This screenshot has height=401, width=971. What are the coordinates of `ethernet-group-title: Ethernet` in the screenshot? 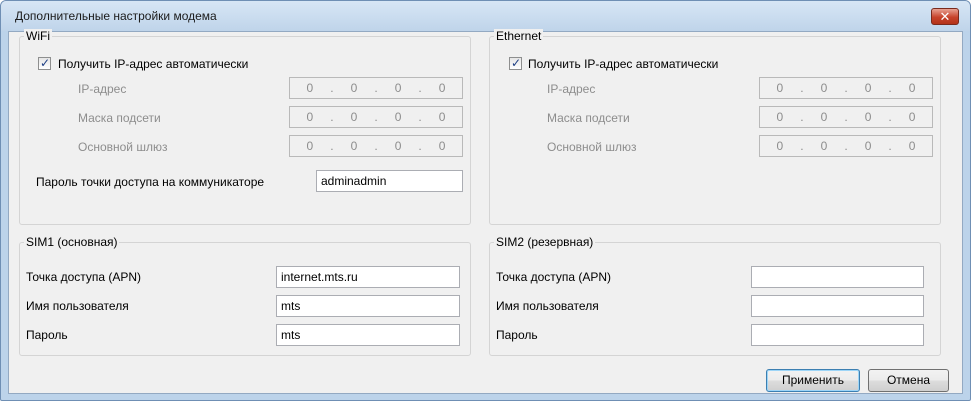 It's located at (519, 36).